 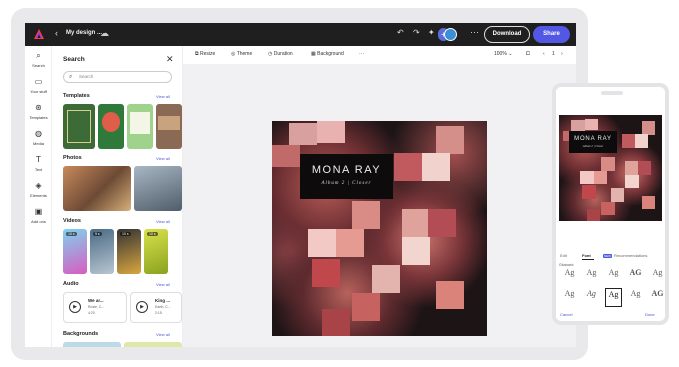 I want to click on page-number: 1, so click(x=553, y=54).